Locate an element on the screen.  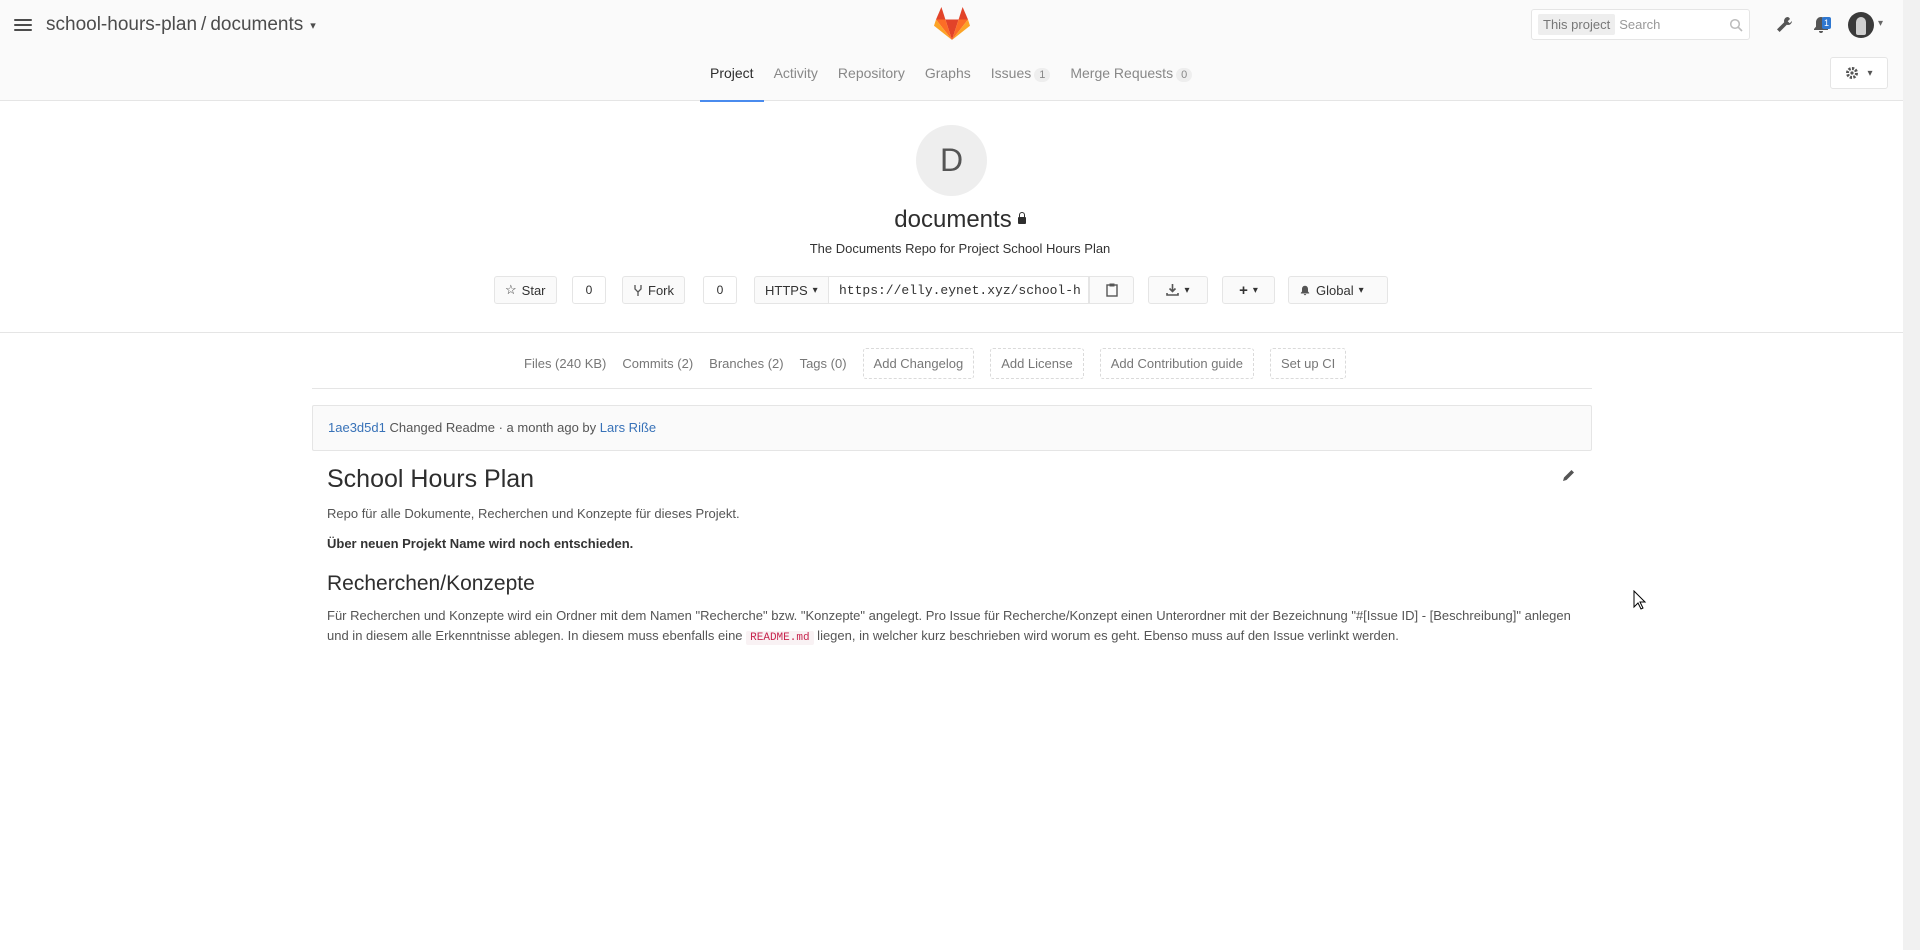
menu-icon is located at coordinates (23, 24).